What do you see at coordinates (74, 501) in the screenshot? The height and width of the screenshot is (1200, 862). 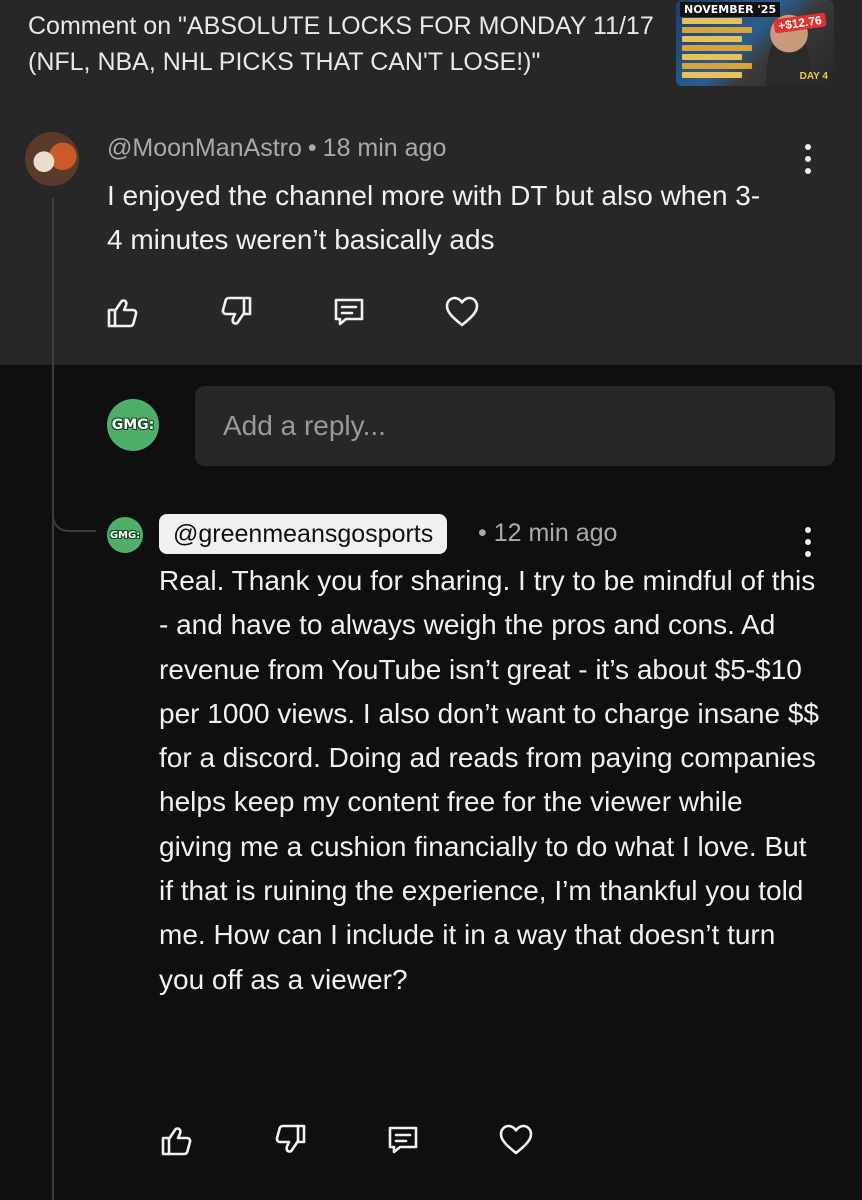 I see `thread-branch` at bounding box center [74, 501].